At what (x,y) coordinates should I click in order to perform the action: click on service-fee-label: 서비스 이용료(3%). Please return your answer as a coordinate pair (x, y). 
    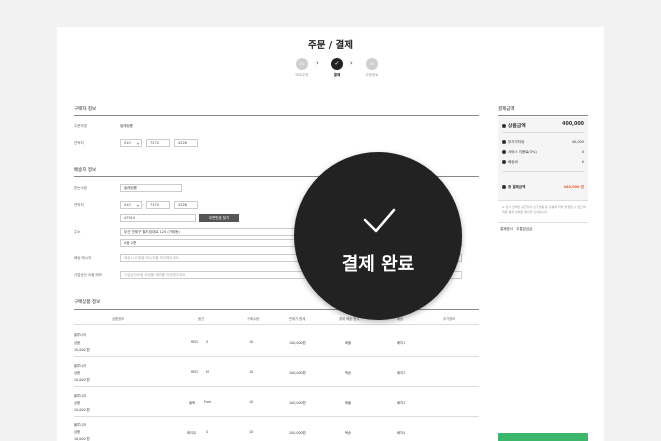
    Looking at the image, I should click on (522, 152).